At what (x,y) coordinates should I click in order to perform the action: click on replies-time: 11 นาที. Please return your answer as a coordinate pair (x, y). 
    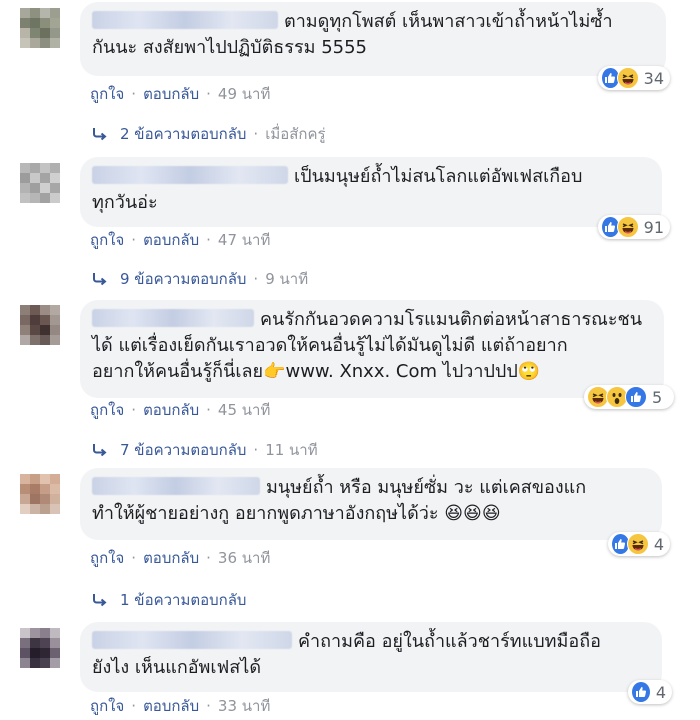
    Looking at the image, I should click on (291, 450).